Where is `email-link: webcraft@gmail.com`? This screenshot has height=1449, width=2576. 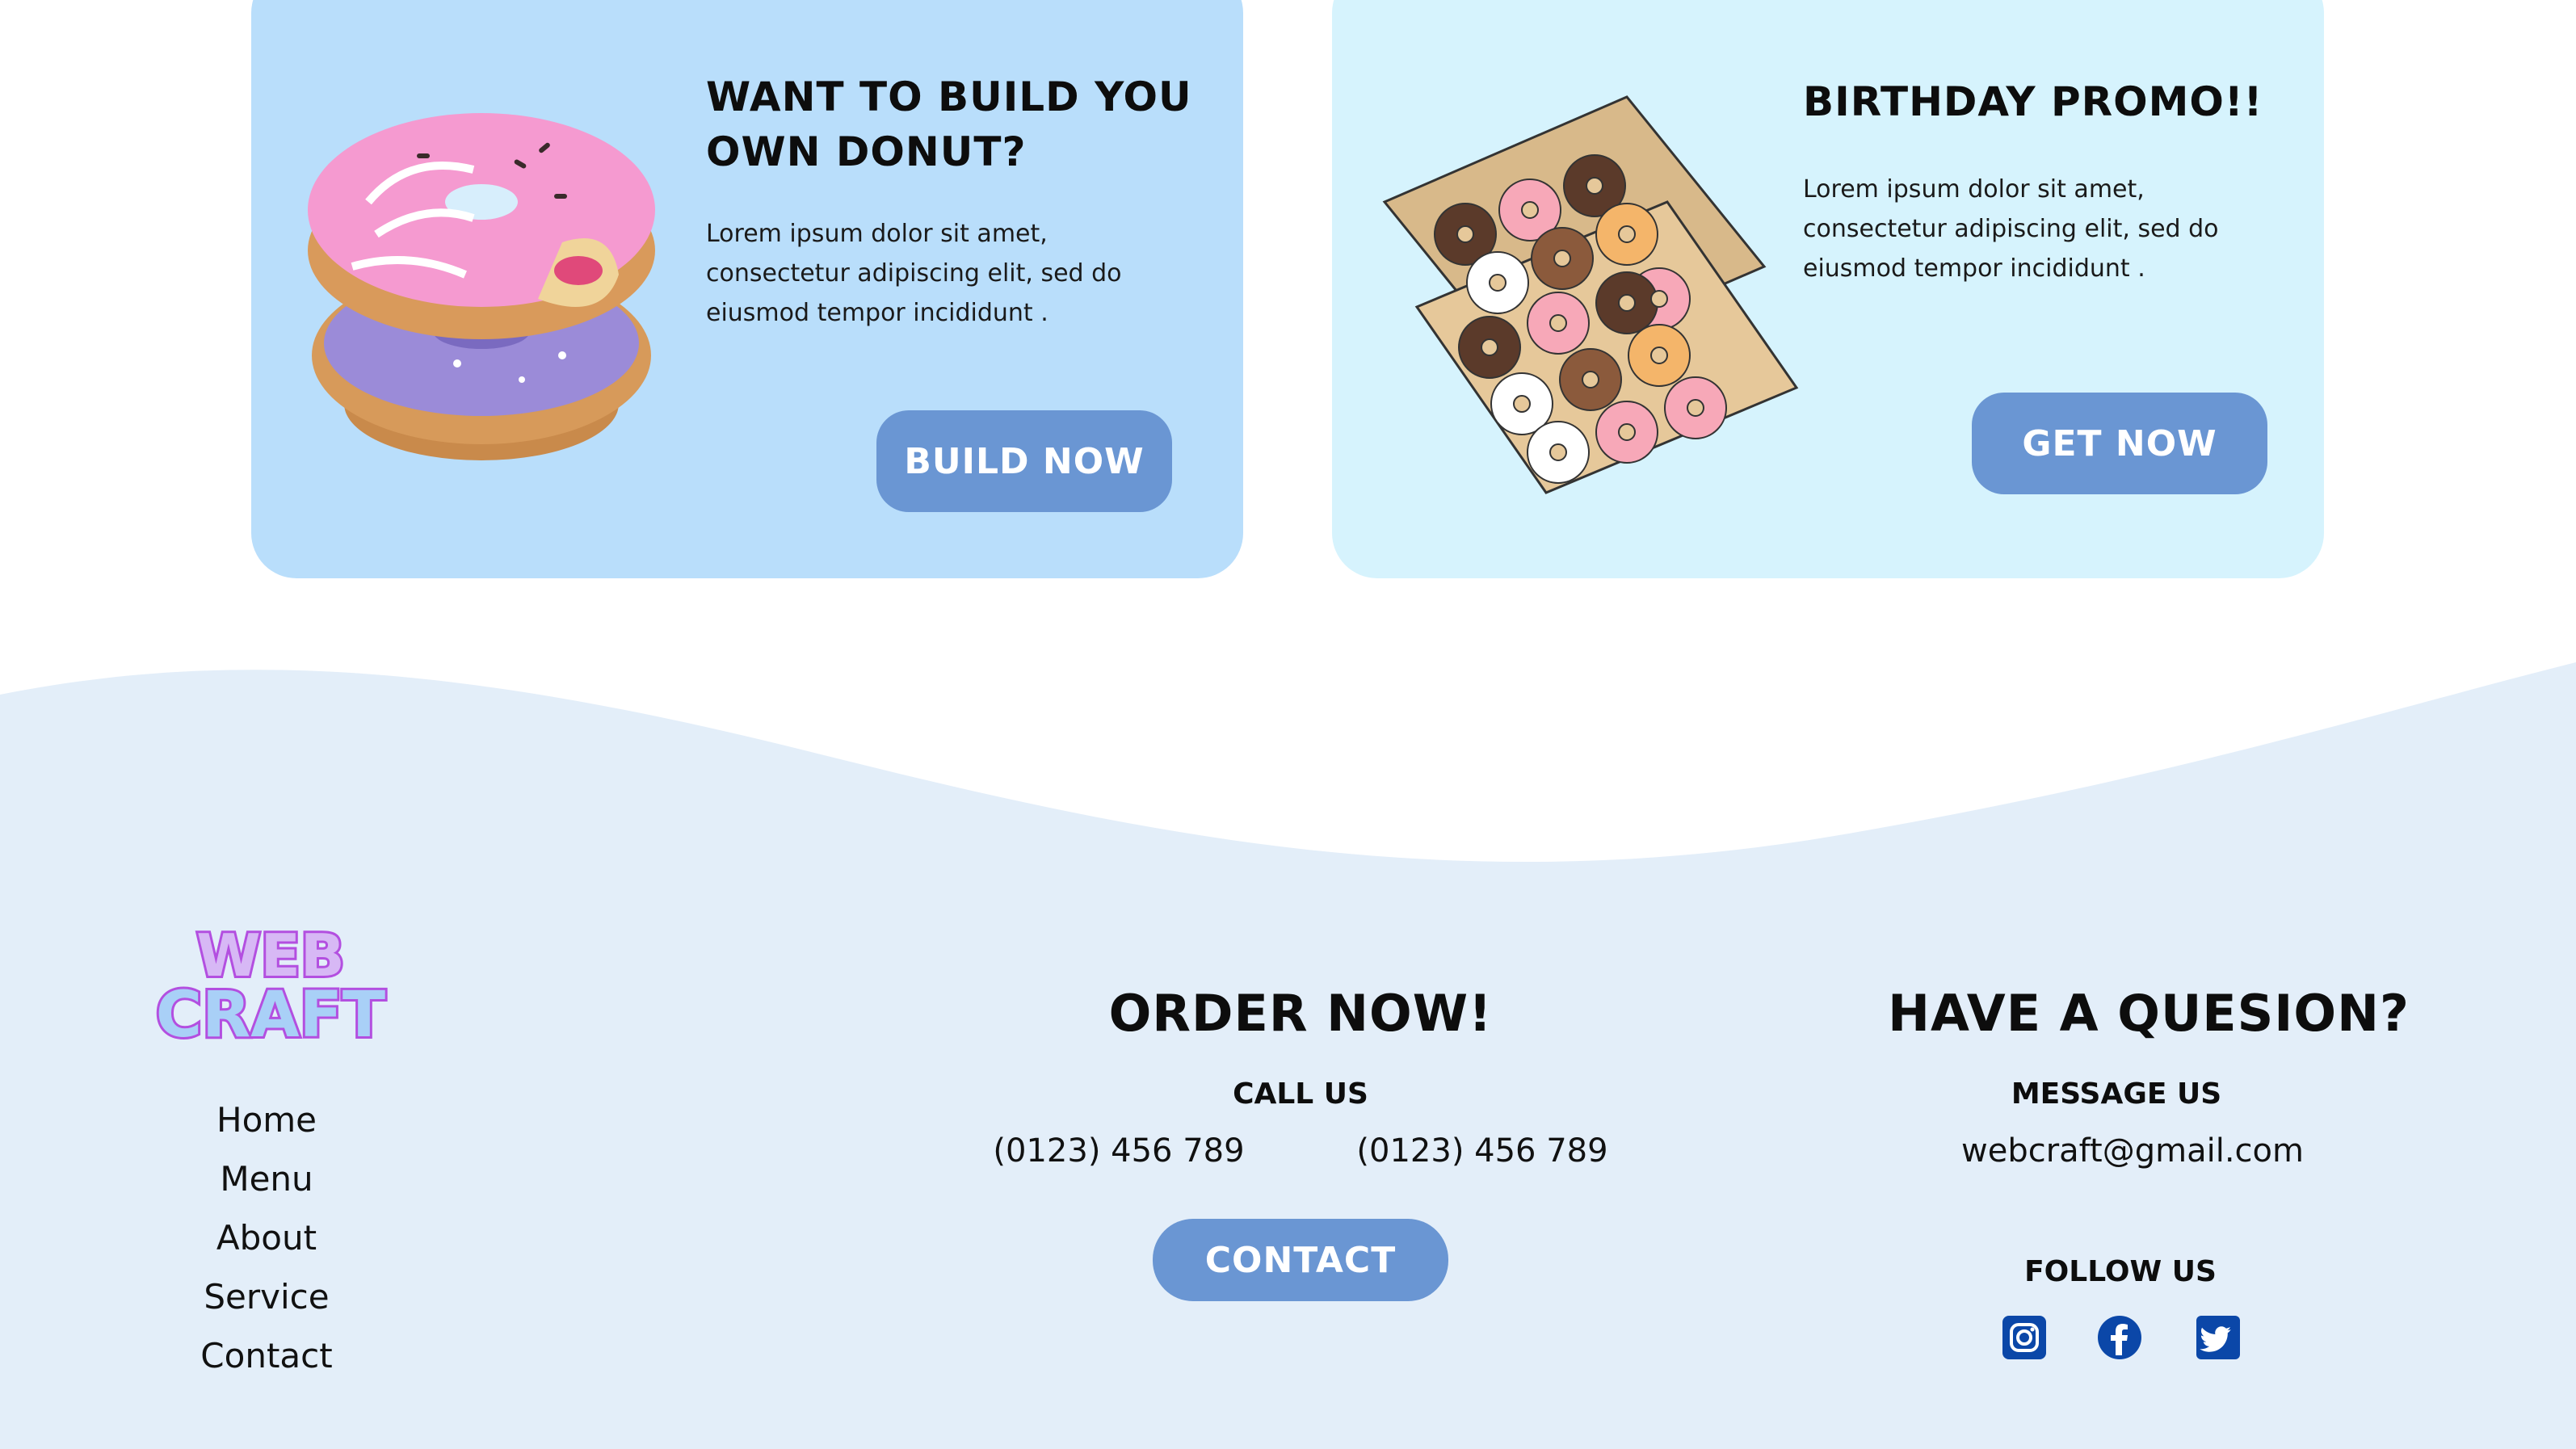 email-link: webcraft@gmail.com is located at coordinates (2133, 1151).